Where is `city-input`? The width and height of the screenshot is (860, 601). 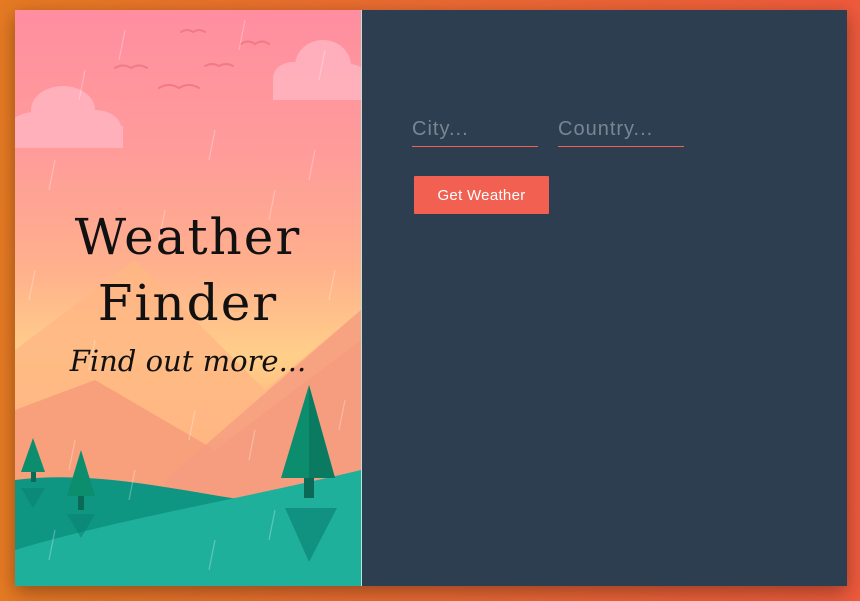 city-input is located at coordinates (475, 129).